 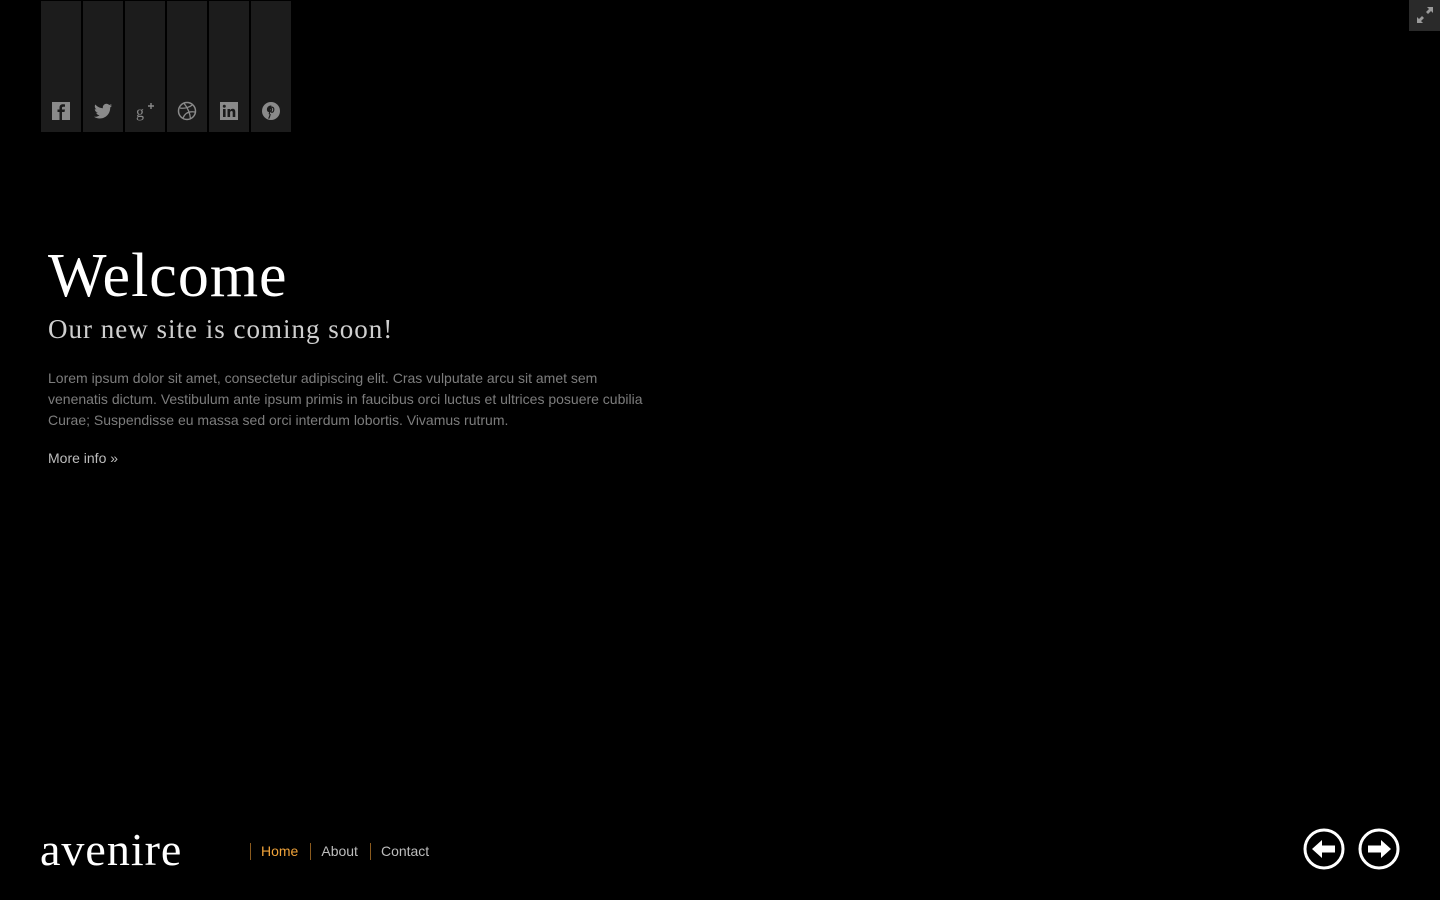 What do you see at coordinates (405, 851) in the screenshot?
I see `nav-item-contact: Contact` at bounding box center [405, 851].